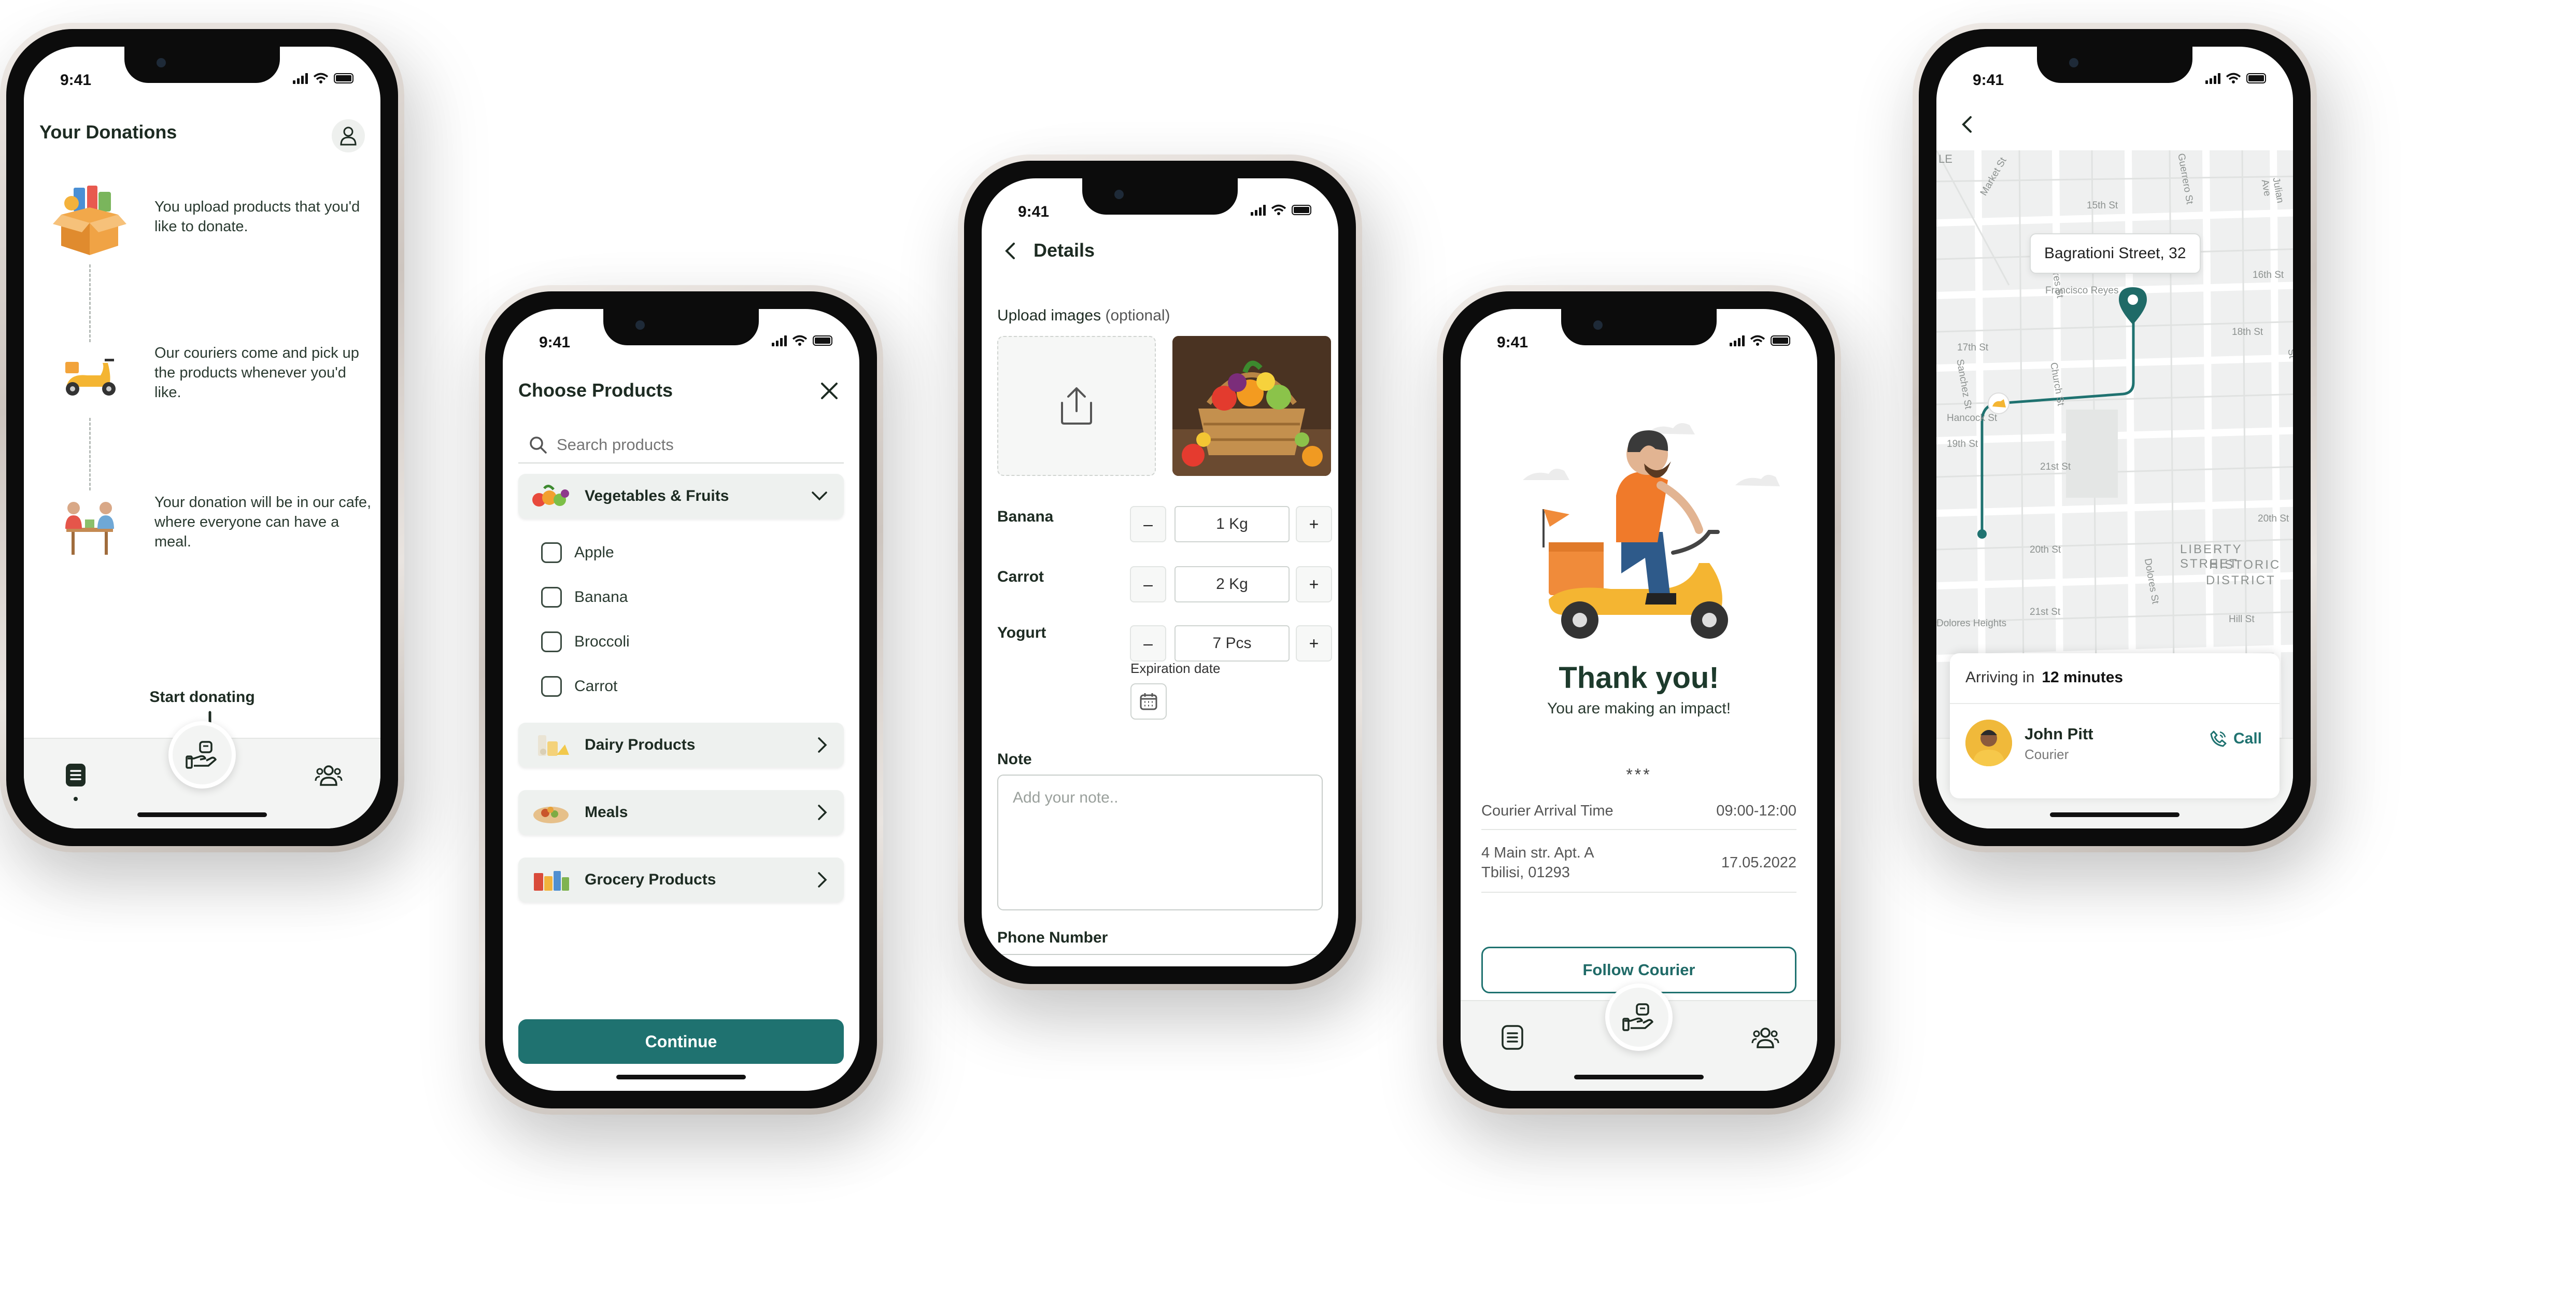 This screenshot has height=1293, width=2576. What do you see at coordinates (2133, 306) in the screenshot?
I see `map-pin-icon` at bounding box center [2133, 306].